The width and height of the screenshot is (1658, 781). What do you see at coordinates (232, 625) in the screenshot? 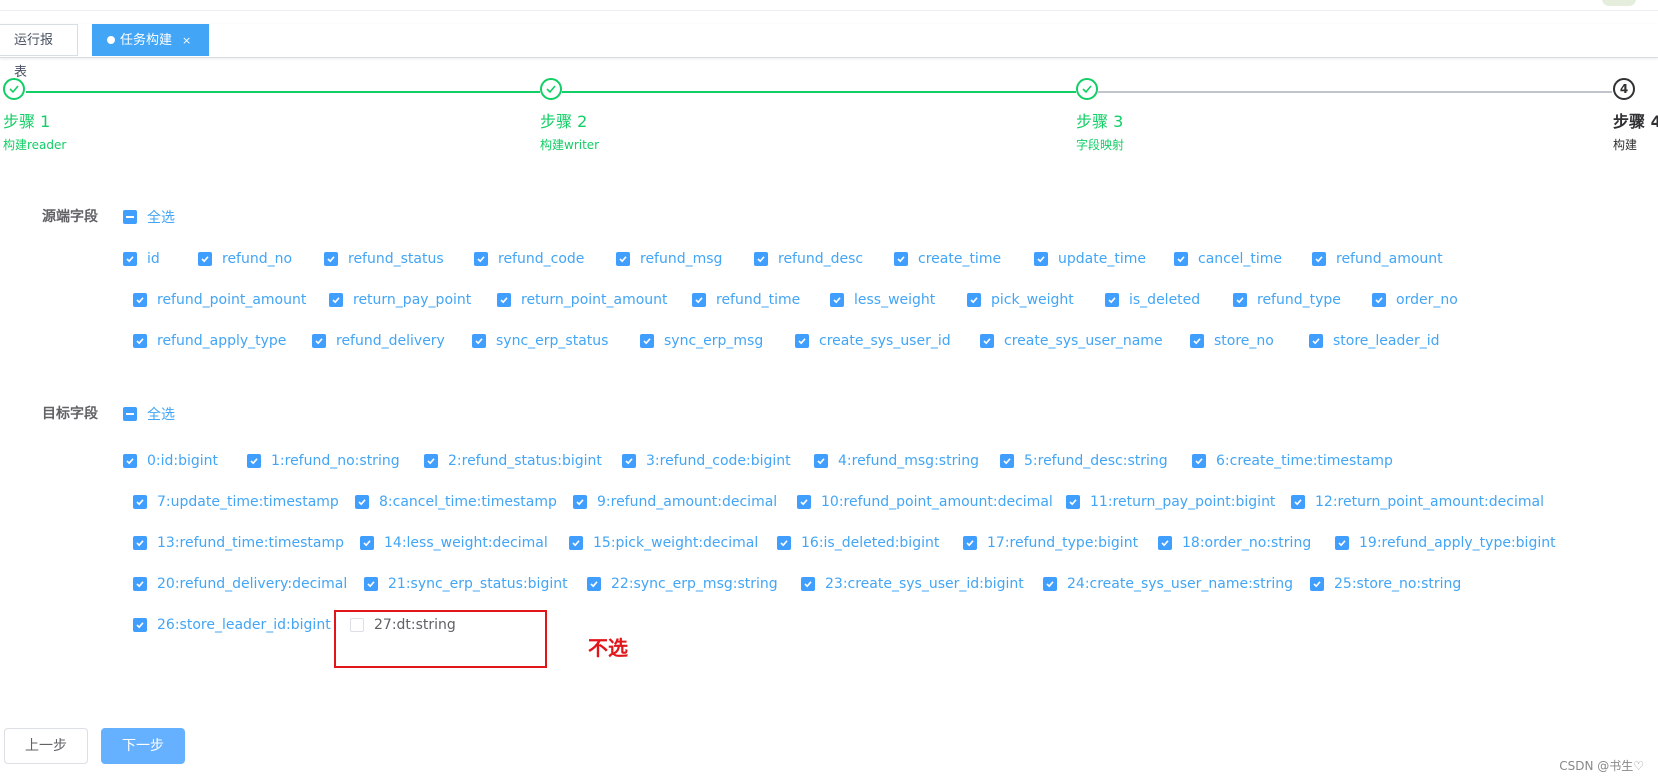
I see `target-field-checkbox-item: 26:store_leader_id:bigint` at bounding box center [232, 625].